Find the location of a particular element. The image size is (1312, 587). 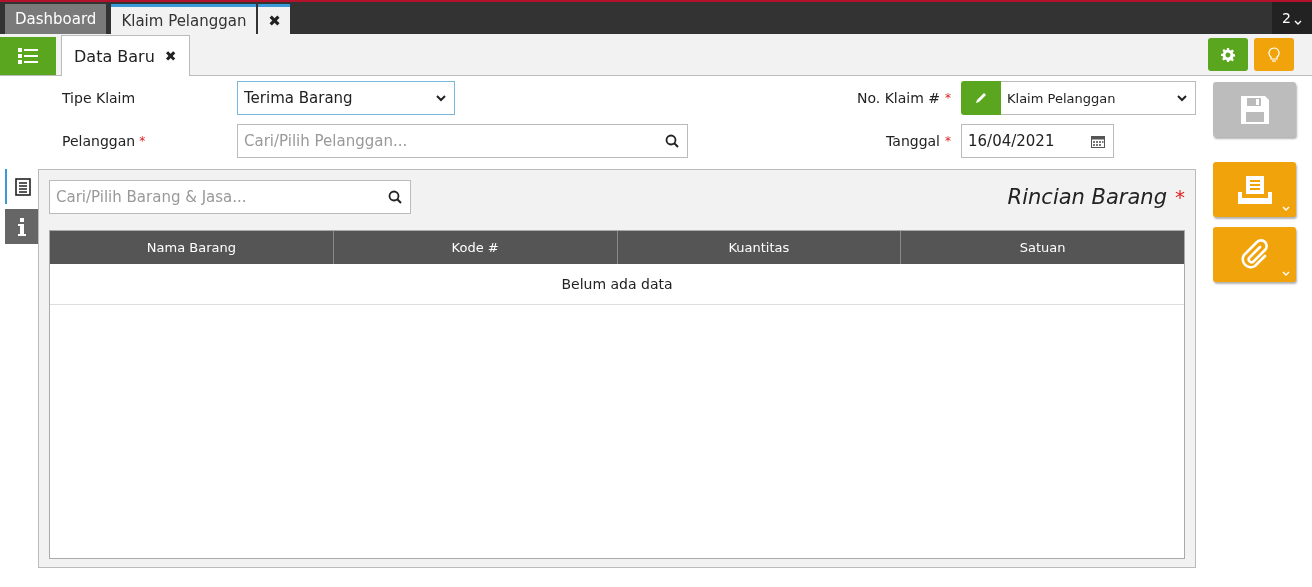

list-button is located at coordinates (28, 56).